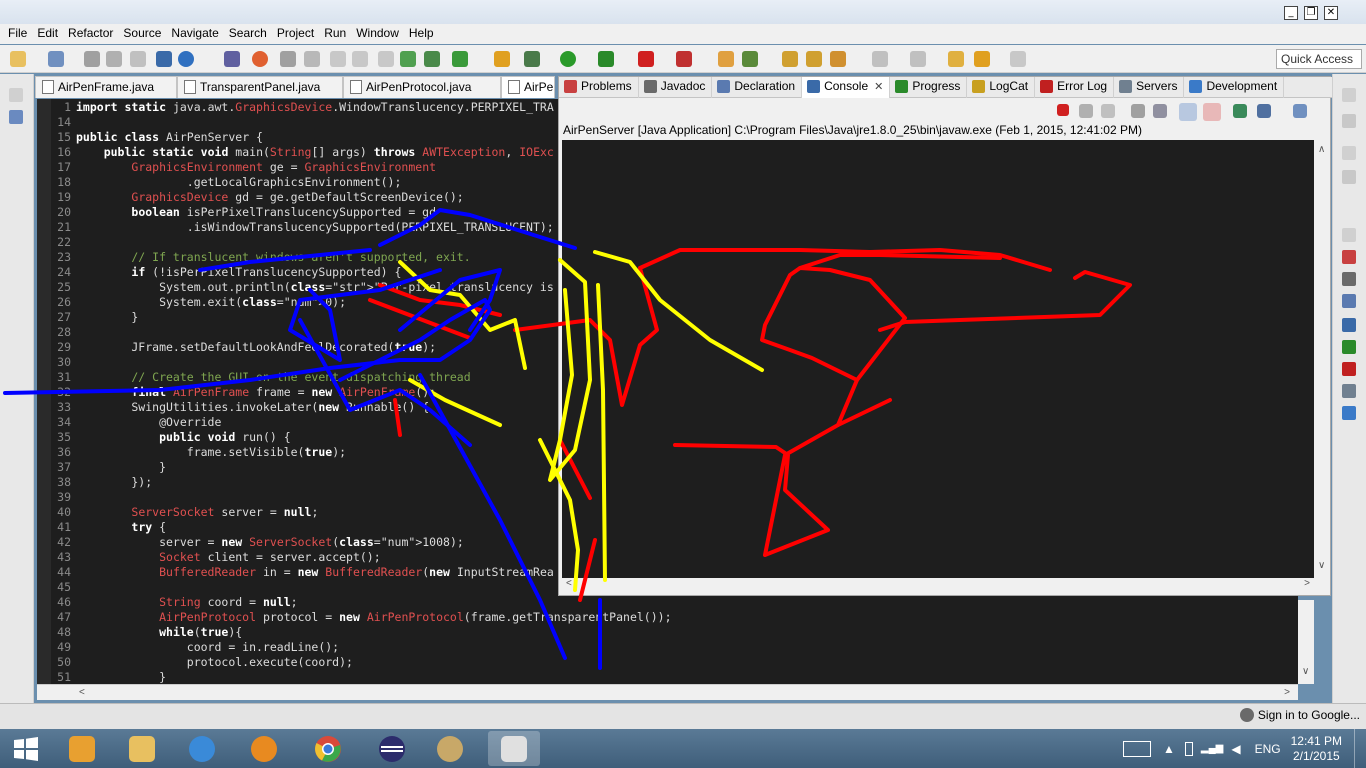  What do you see at coordinates (1360, 748) in the screenshot?
I see `show-desktop-button` at bounding box center [1360, 748].